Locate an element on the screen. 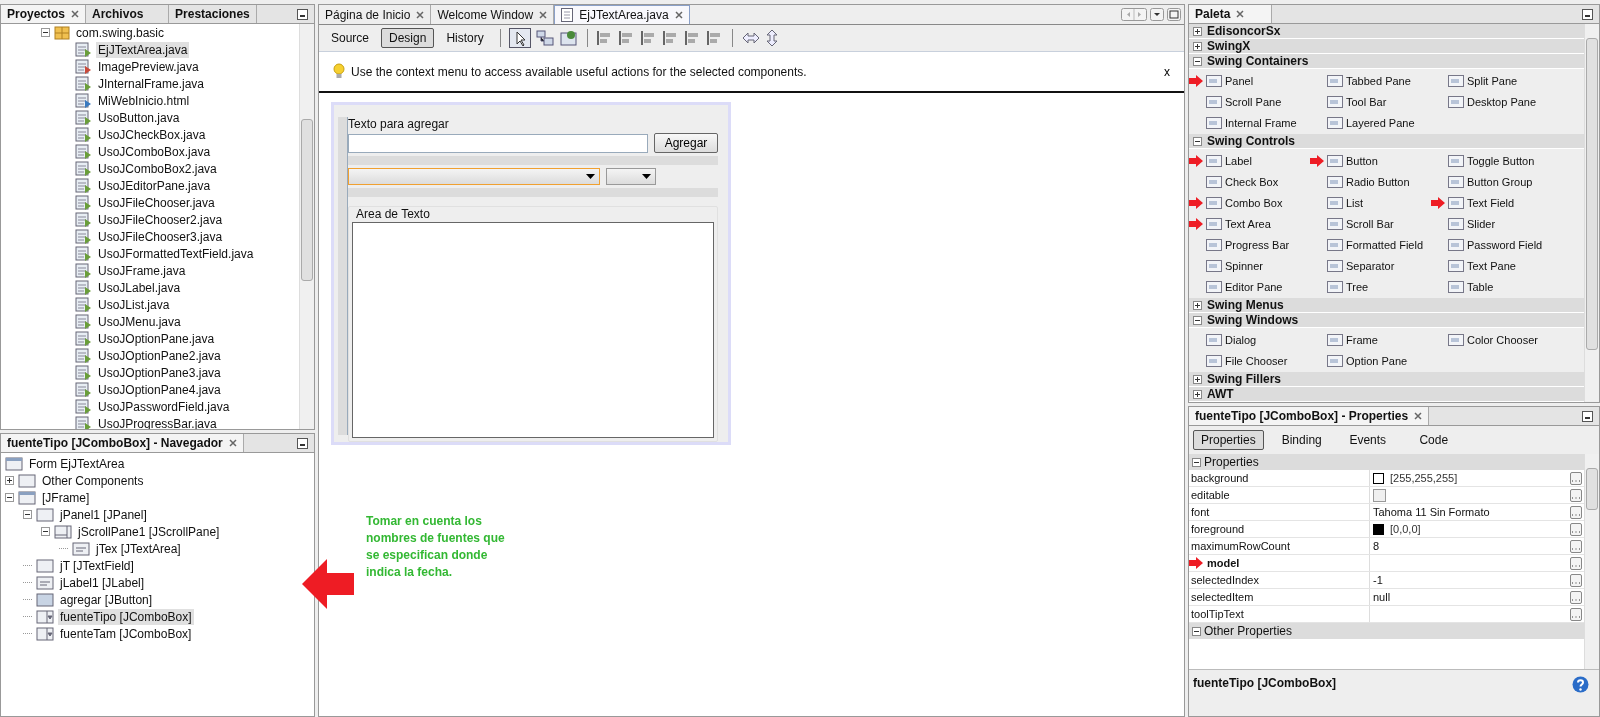 The width and height of the screenshot is (1600, 717). section-header: Properties is located at coordinates (1386, 462).